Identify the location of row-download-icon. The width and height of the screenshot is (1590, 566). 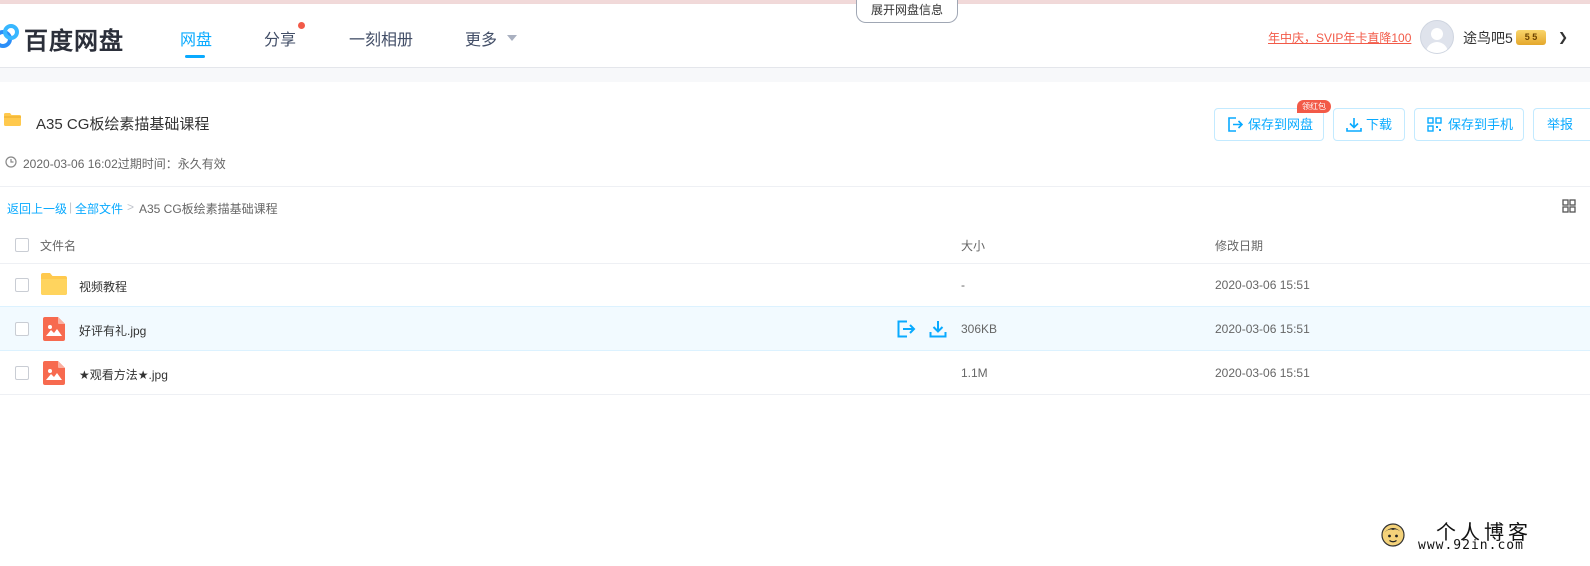
(938, 329).